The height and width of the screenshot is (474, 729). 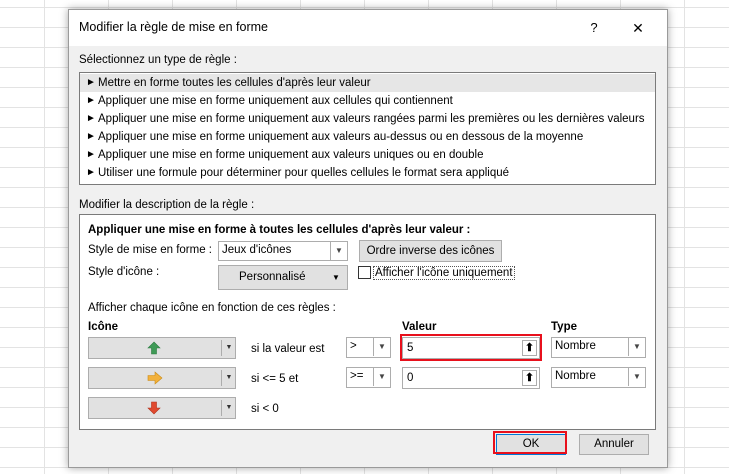 What do you see at coordinates (124, 272) in the screenshot?
I see `icon-style-label: Style d'icône :` at bounding box center [124, 272].